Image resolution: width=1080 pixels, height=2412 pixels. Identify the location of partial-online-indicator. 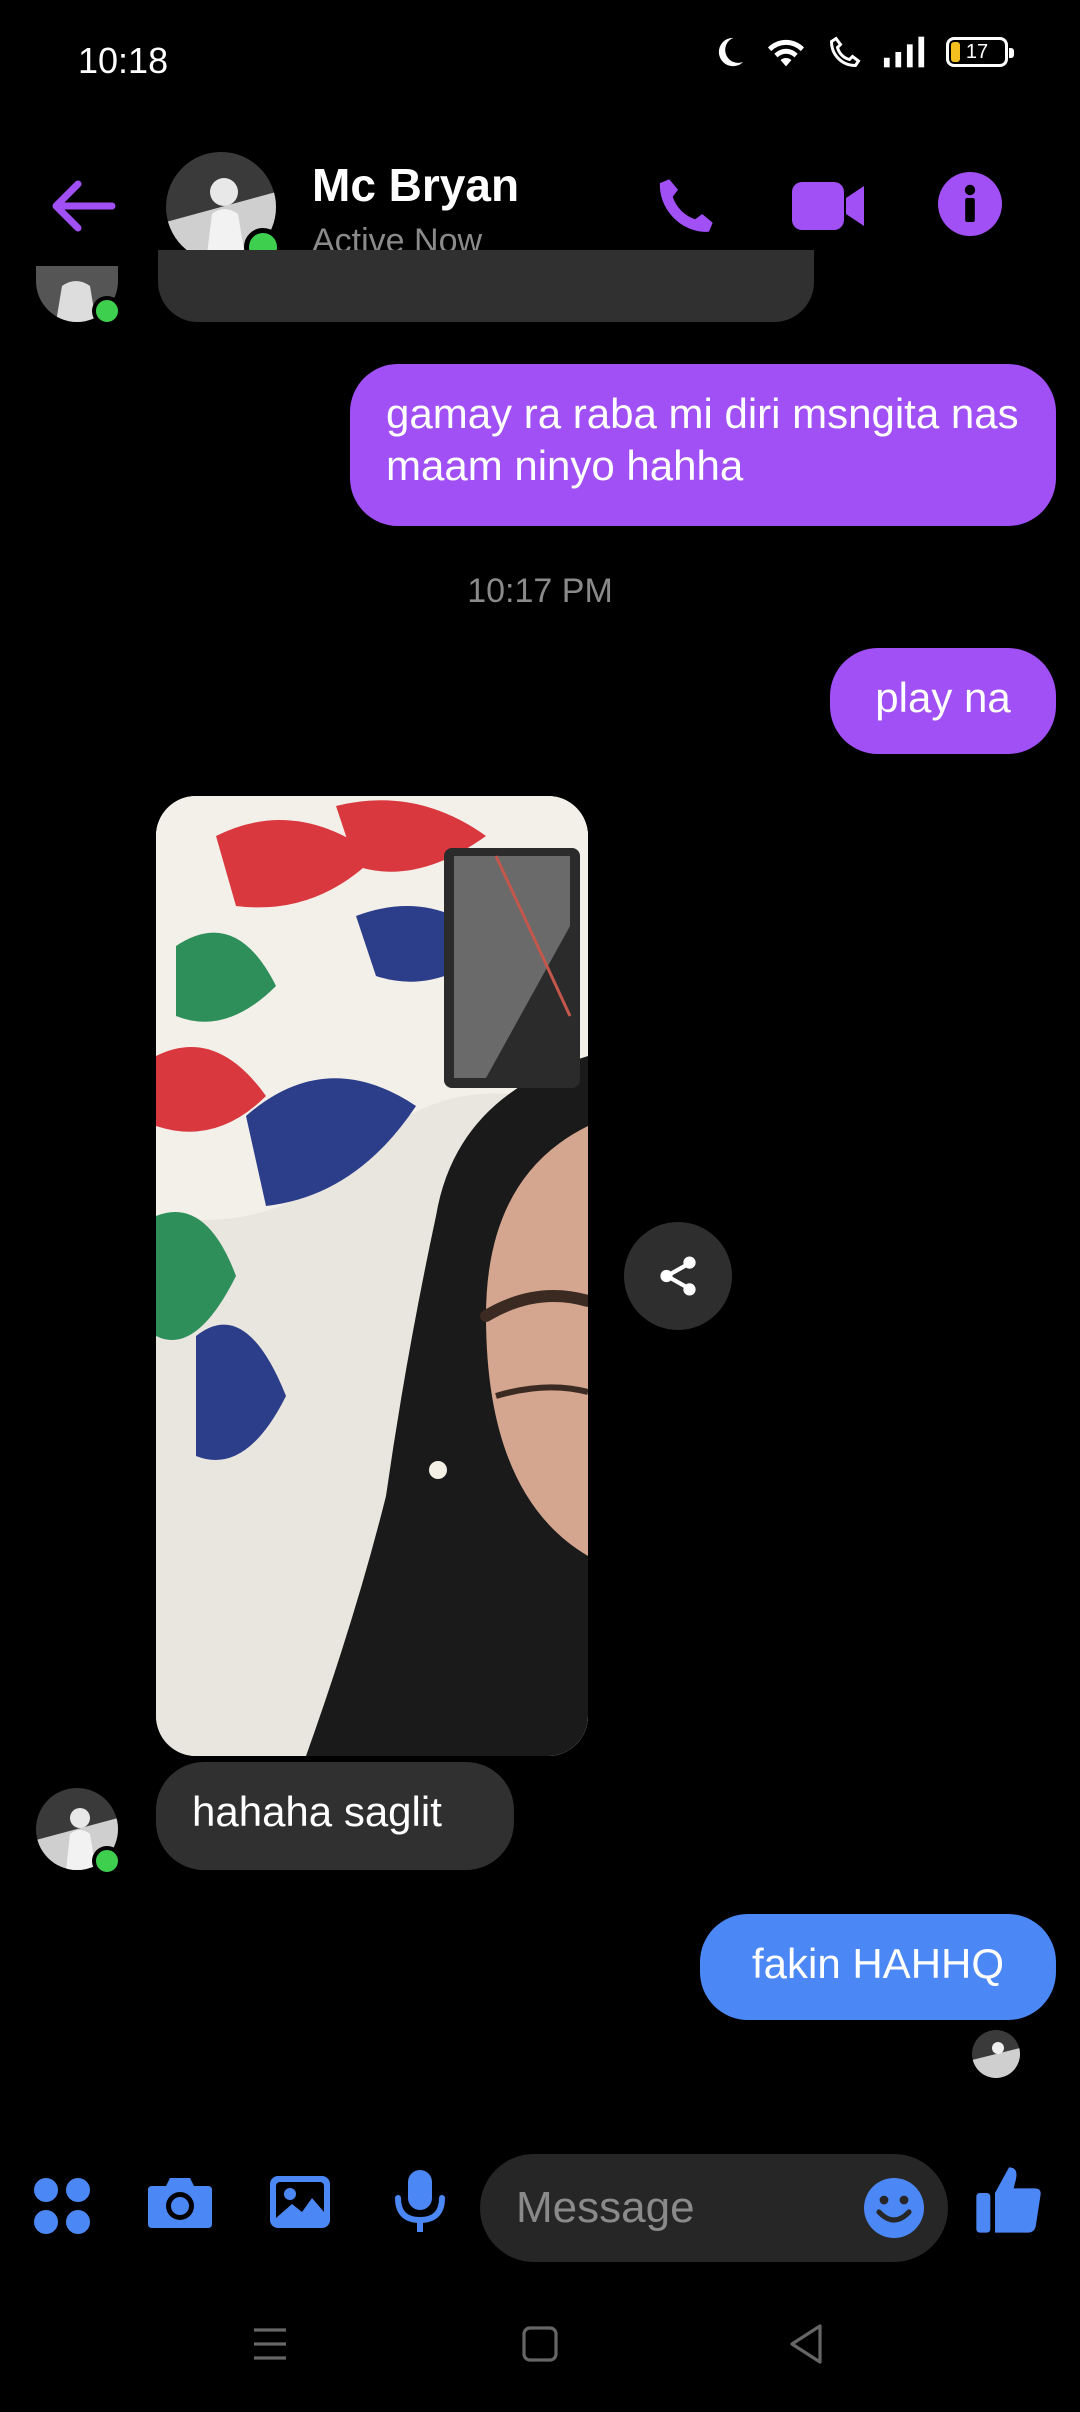
(107, 311).